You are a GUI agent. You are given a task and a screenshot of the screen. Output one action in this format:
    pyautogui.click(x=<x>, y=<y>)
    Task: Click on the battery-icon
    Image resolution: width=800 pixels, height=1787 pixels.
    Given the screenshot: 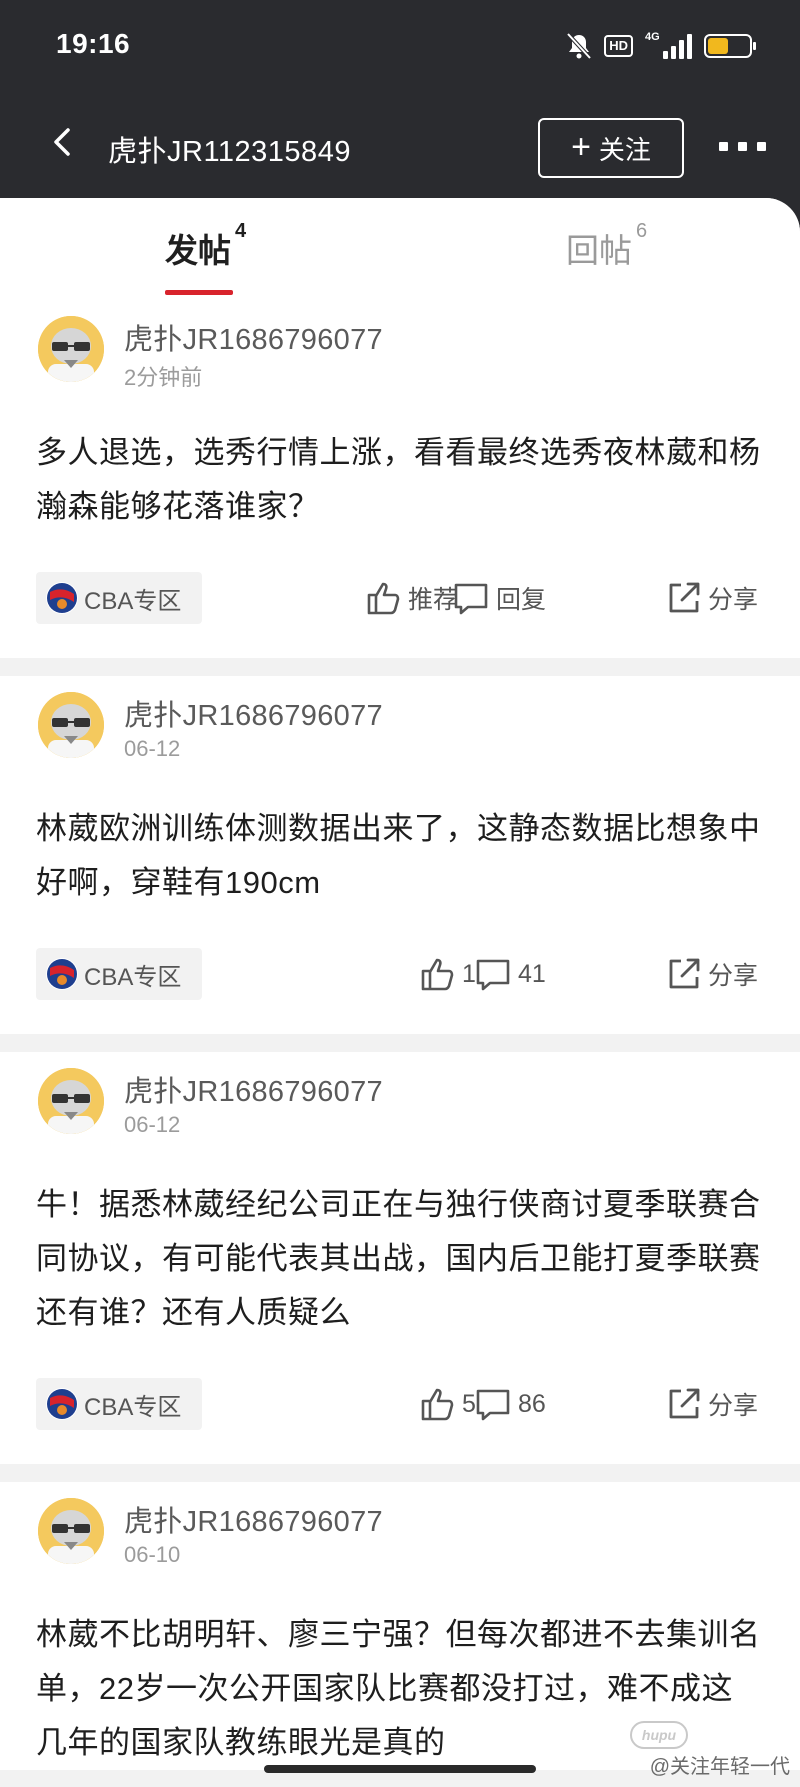 What is the action you would take?
    pyautogui.click(x=730, y=46)
    